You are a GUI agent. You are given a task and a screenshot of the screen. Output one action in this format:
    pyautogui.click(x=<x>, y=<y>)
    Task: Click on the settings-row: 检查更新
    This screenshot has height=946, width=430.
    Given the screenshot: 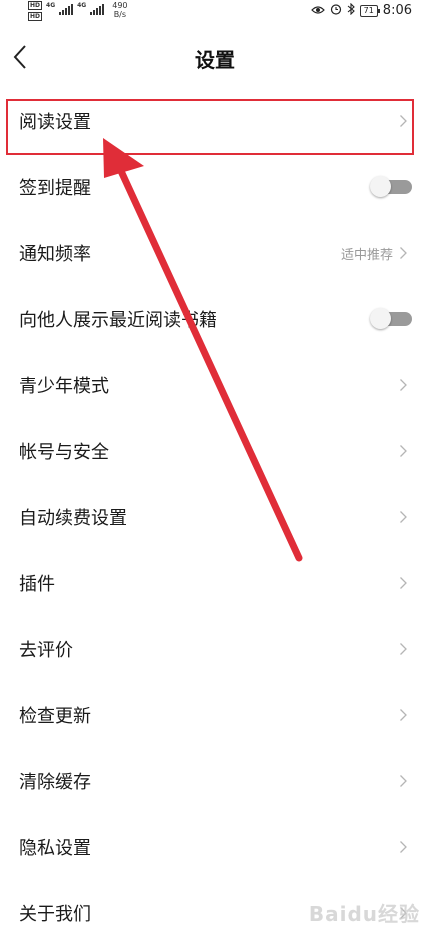 What is the action you would take?
    pyautogui.click(x=215, y=715)
    